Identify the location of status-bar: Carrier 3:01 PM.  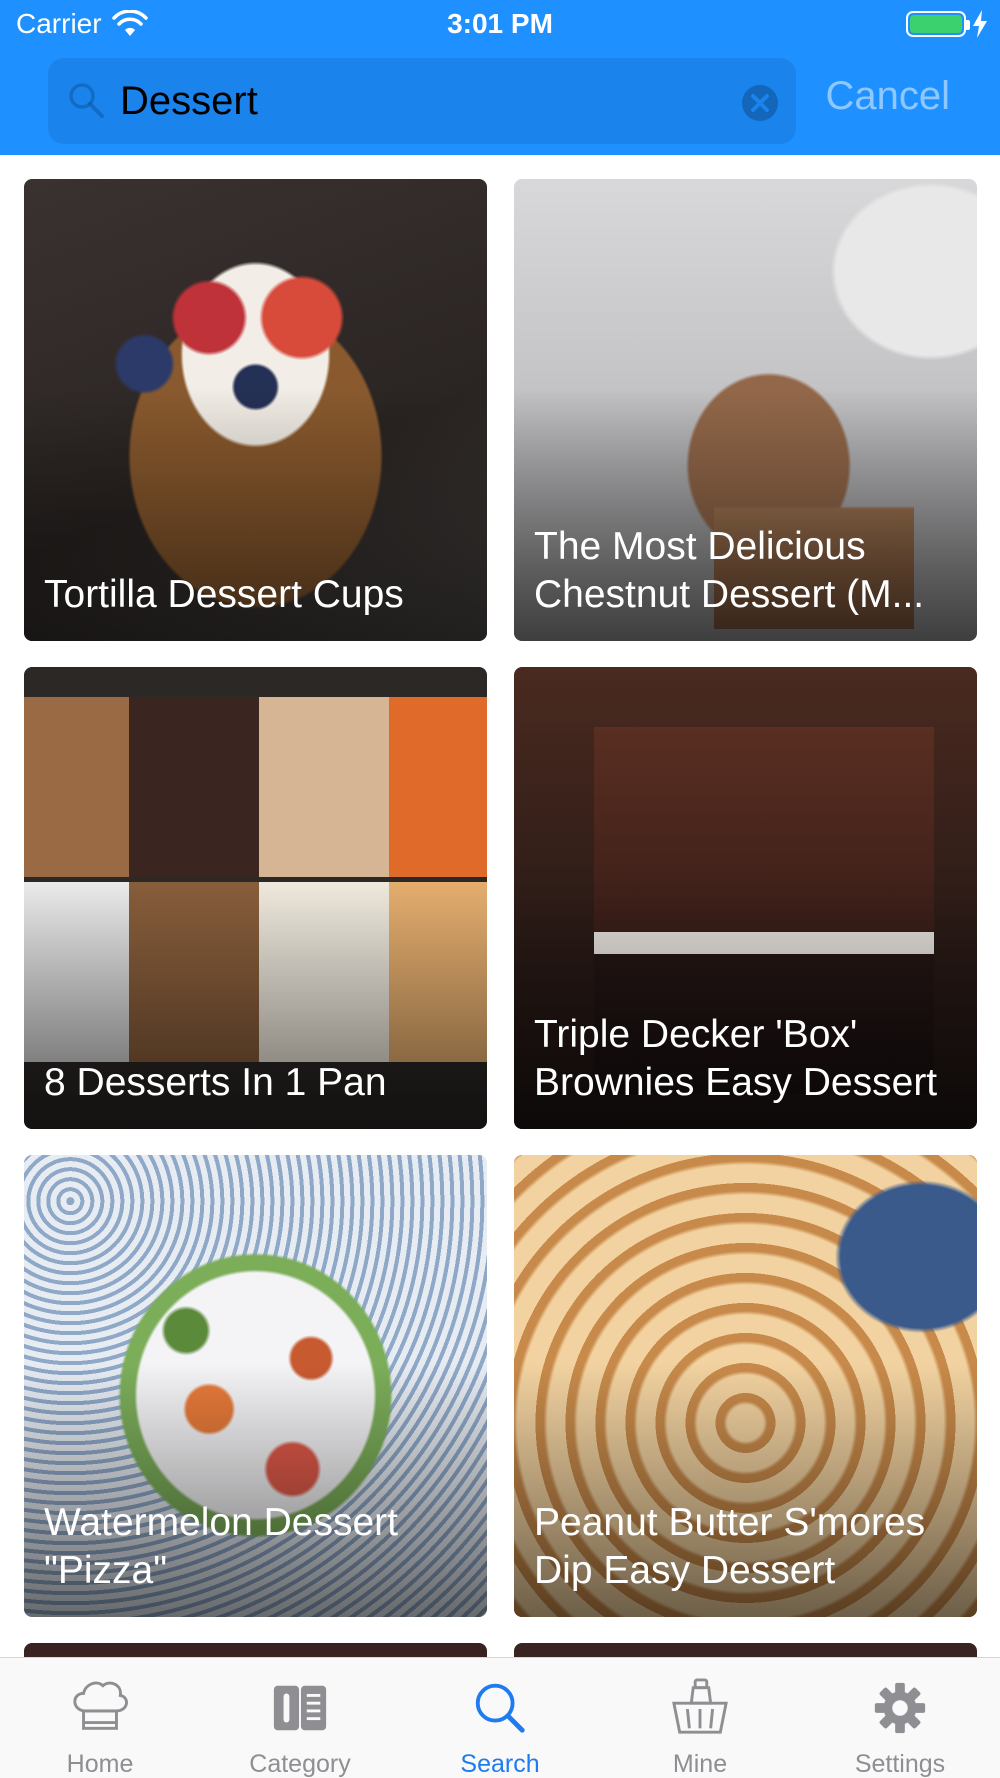
(500, 25).